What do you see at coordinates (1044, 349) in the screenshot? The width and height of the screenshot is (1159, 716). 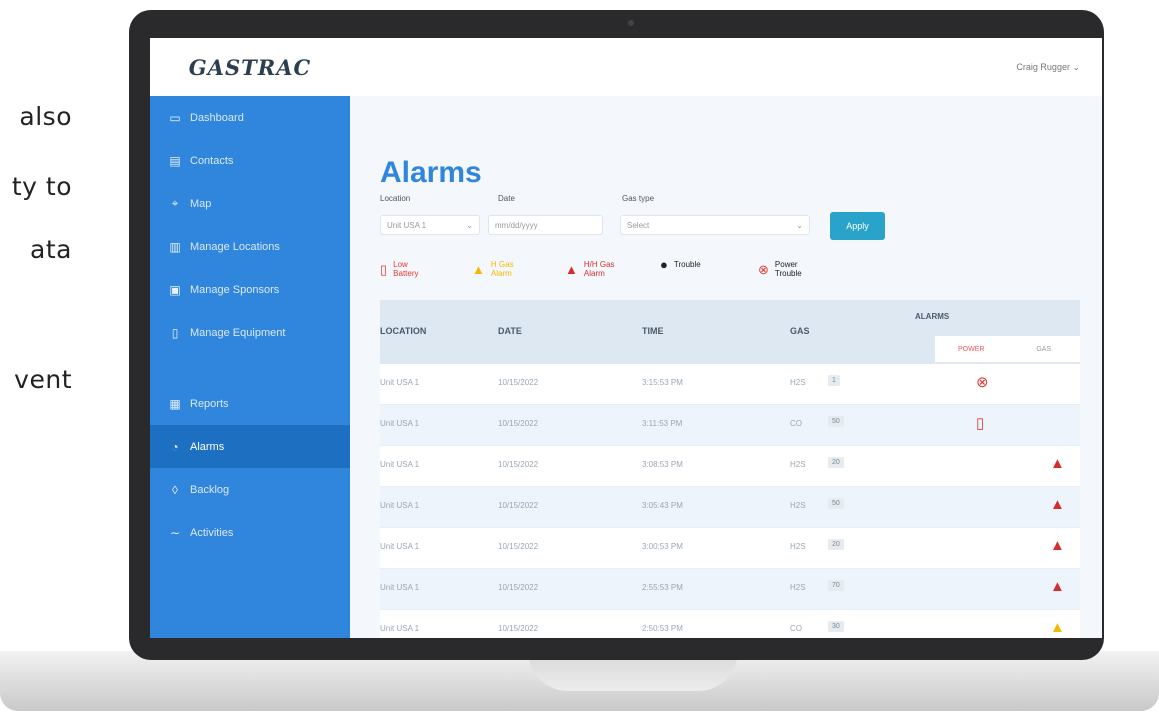 I see `tab-gas: GAS` at bounding box center [1044, 349].